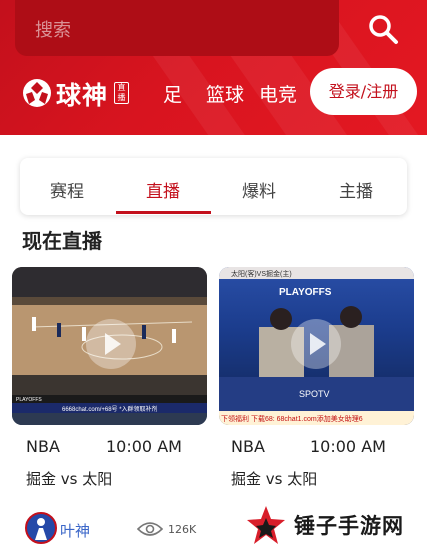 The image size is (427, 551). What do you see at coordinates (213, 186) in the screenshot?
I see `content-tabs: 赛程 直播 爆料 主播` at bounding box center [213, 186].